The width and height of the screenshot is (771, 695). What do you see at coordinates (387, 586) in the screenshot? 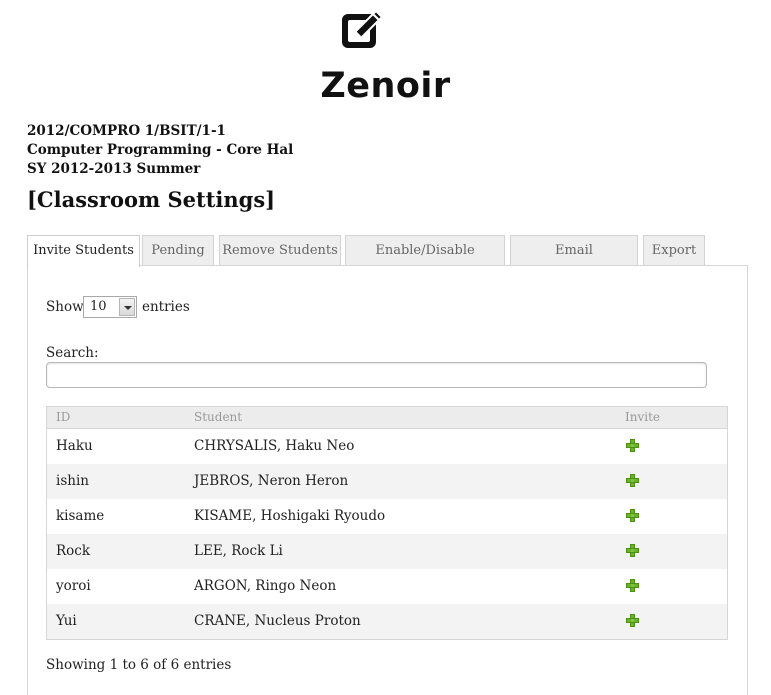
I see `table-row: yoroi ARGON, Ringo Neon` at bounding box center [387, 586].